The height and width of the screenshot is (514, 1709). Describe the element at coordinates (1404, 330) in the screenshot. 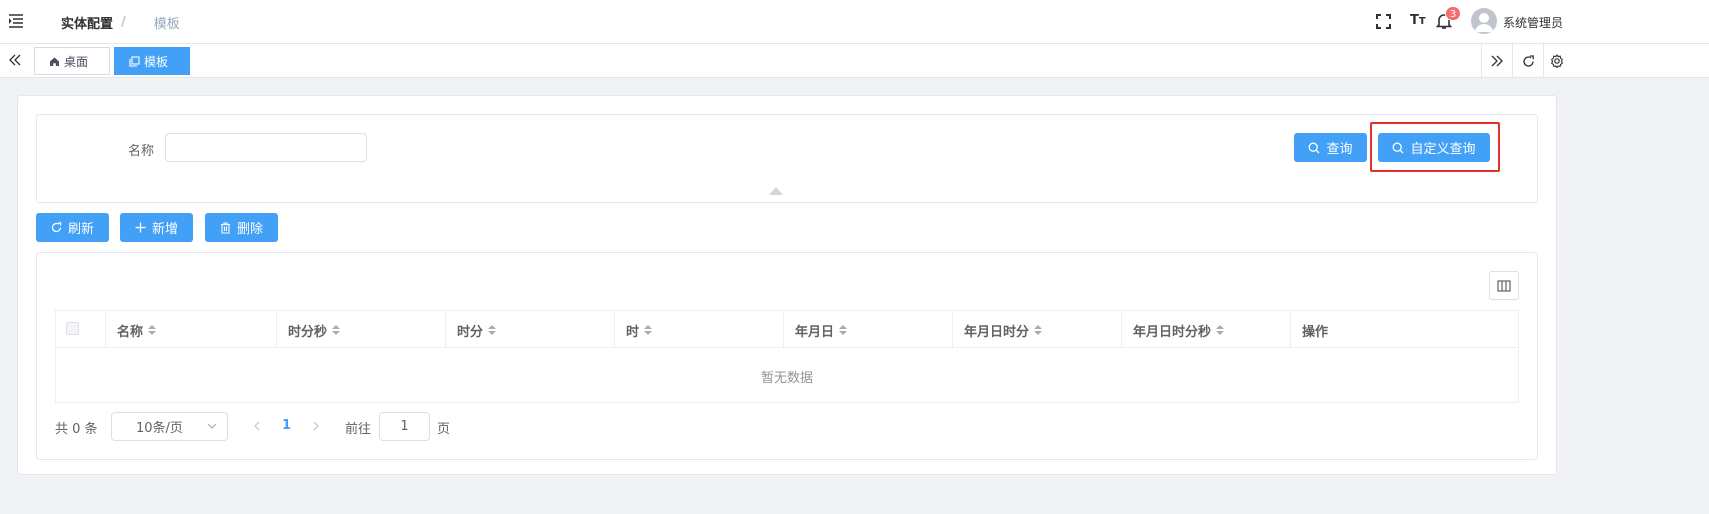

I see `column-header-actions: 操作` at that location.